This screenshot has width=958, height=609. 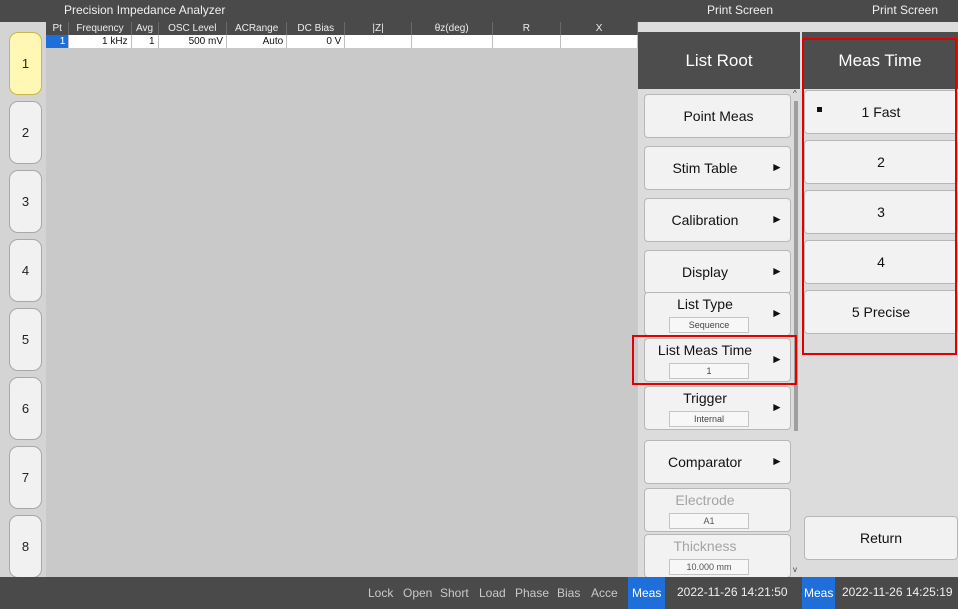 I want to click on cell-pt: 1, so click(x=58, y=41).